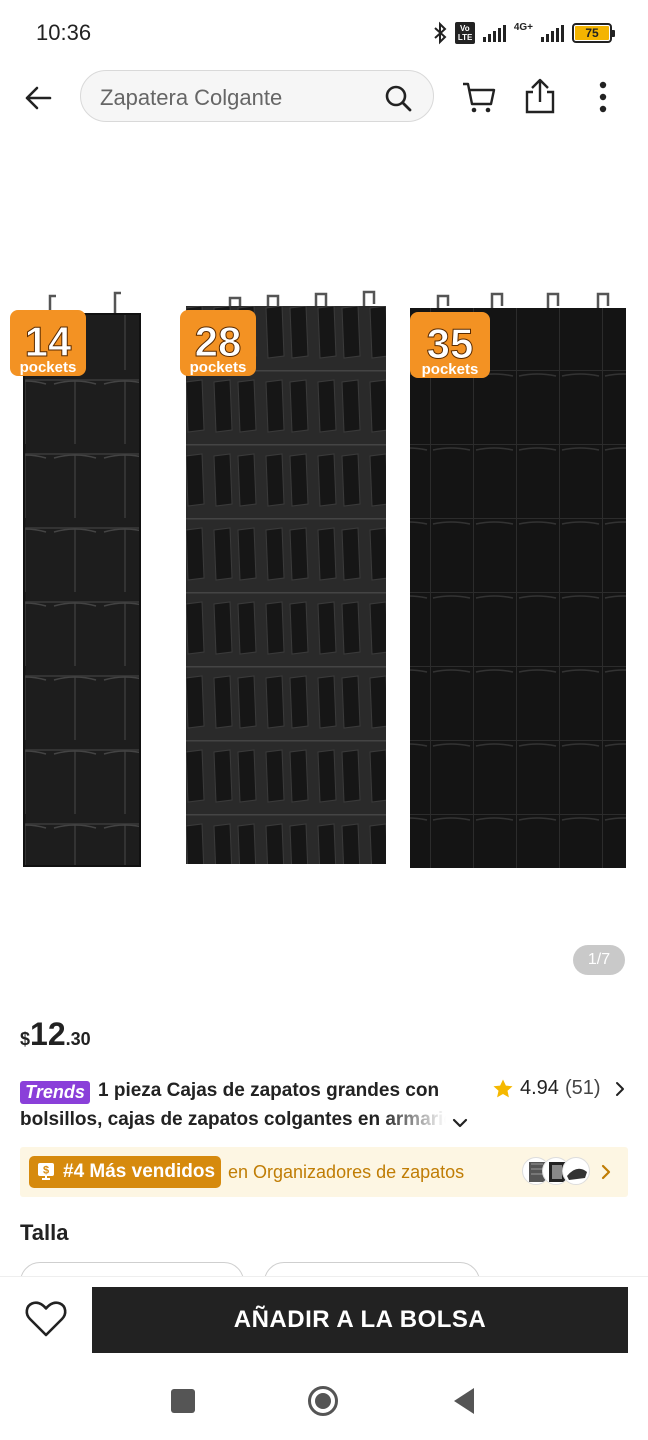 The width and height of the screenshot is (648, 1440). What do you see at coordinates (46, 1319) in the screenshot?
I see `heart-icon` at bounding box center [46, 1319].